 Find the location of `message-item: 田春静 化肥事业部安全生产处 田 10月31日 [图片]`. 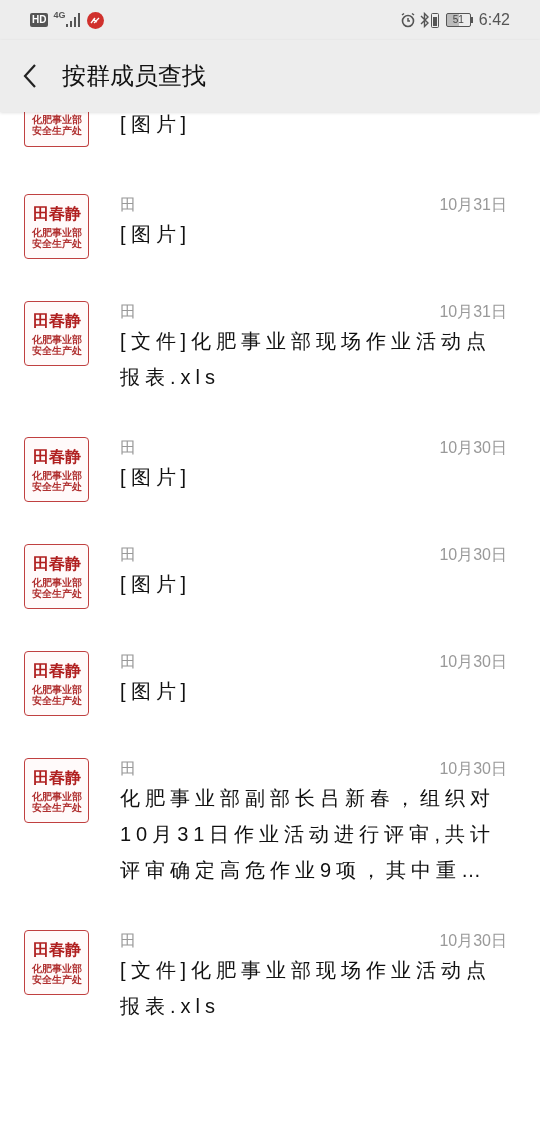

message-item: 田春静 化肥事业部安全生产处 田 10月31日 [图片] is located at coordinates (270, 247).